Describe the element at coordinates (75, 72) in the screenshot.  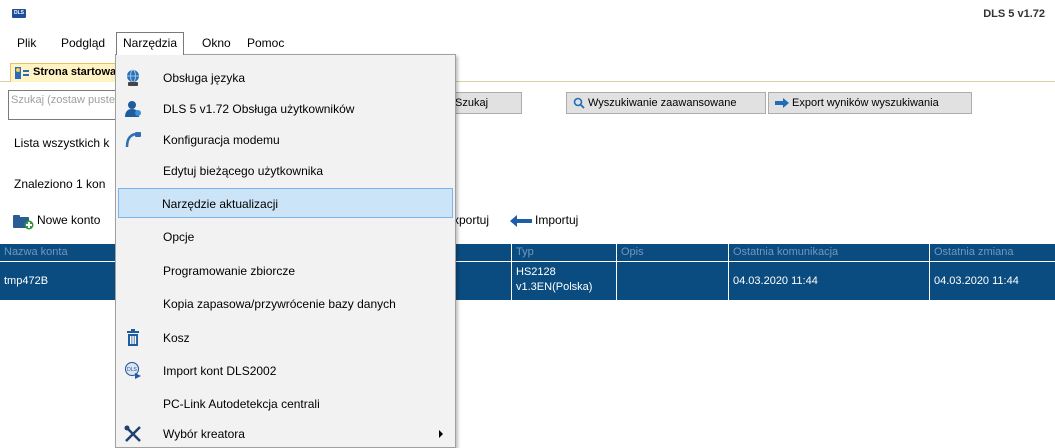
I see `tab-label: Strona startowa` at that location.